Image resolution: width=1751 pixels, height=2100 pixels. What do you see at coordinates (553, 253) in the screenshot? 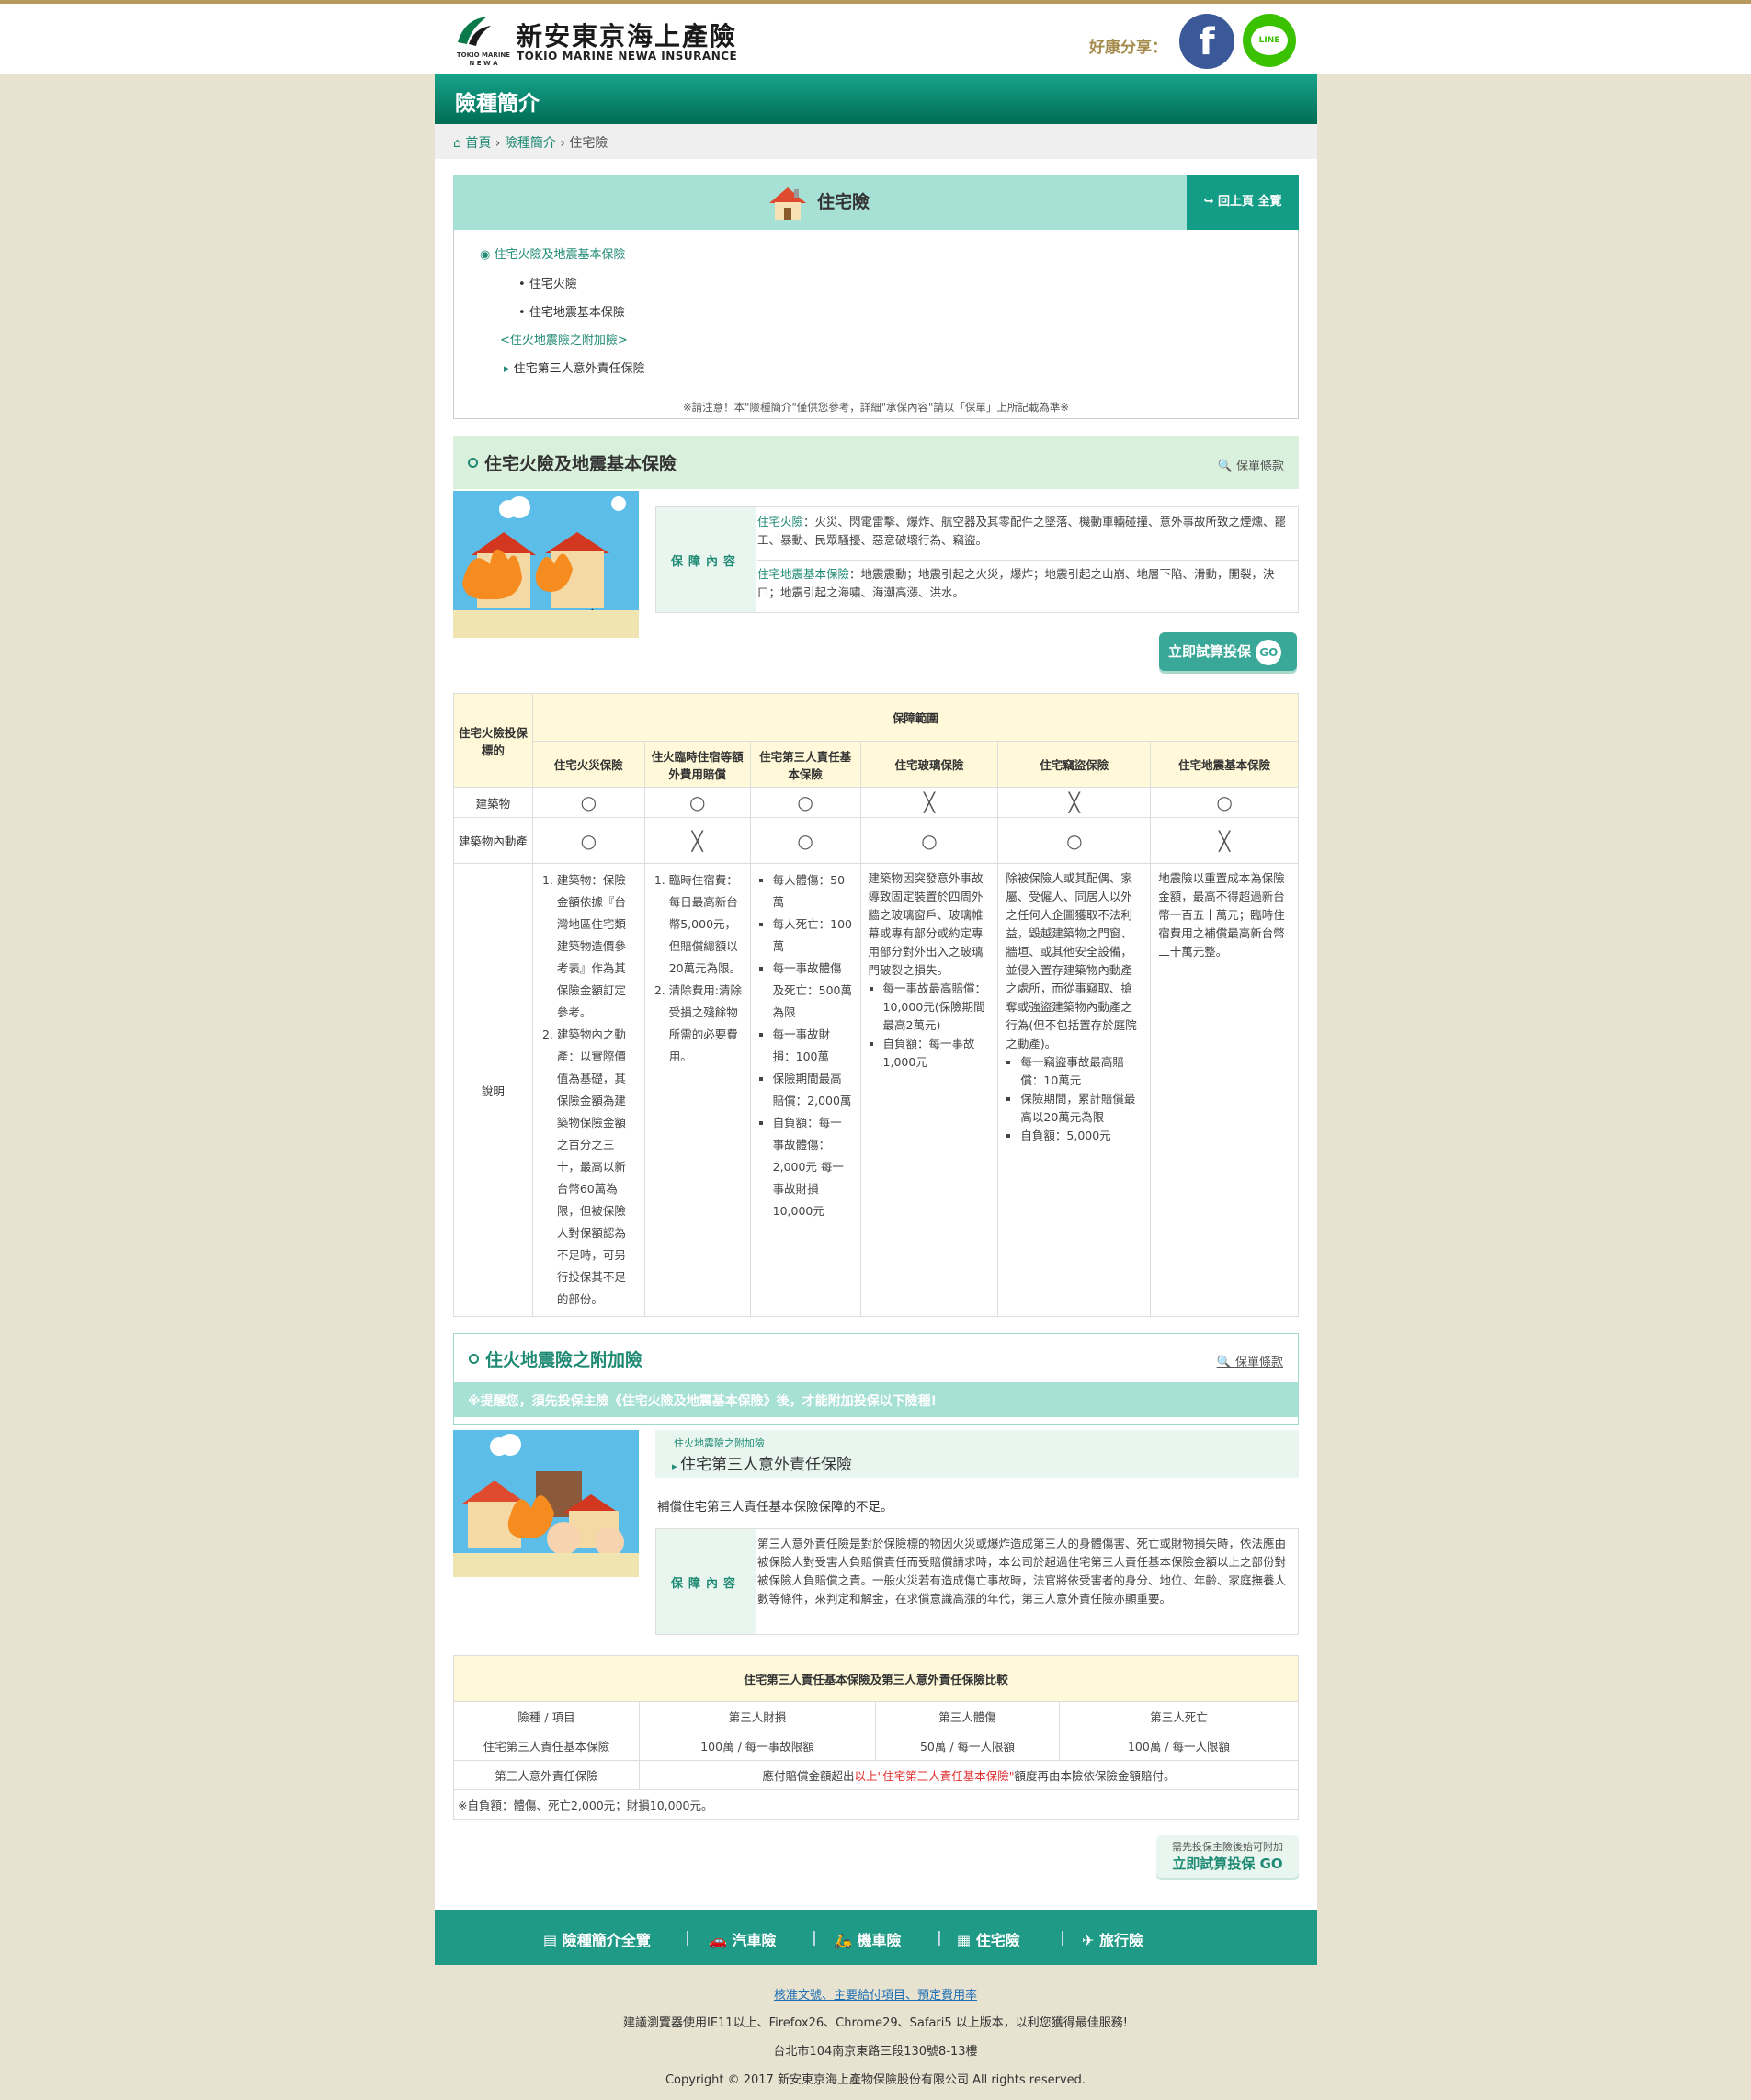
I see `menu-main-link: ◉ 住宅火險及地震基本保險` at bounding box center [553, 253].